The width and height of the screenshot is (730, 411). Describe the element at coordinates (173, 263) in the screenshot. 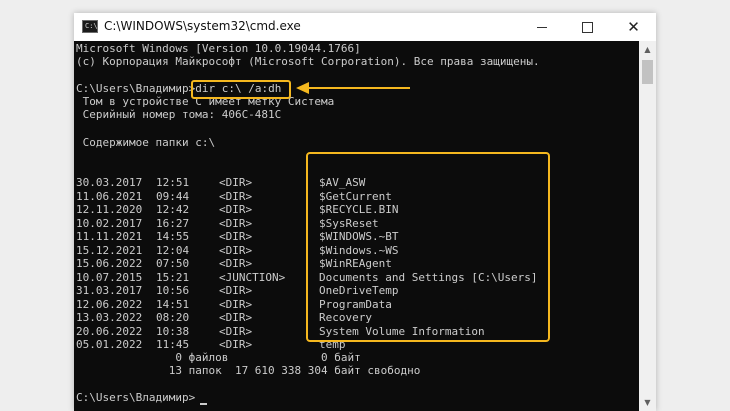

I see `entry-time: 07:50` at that location.